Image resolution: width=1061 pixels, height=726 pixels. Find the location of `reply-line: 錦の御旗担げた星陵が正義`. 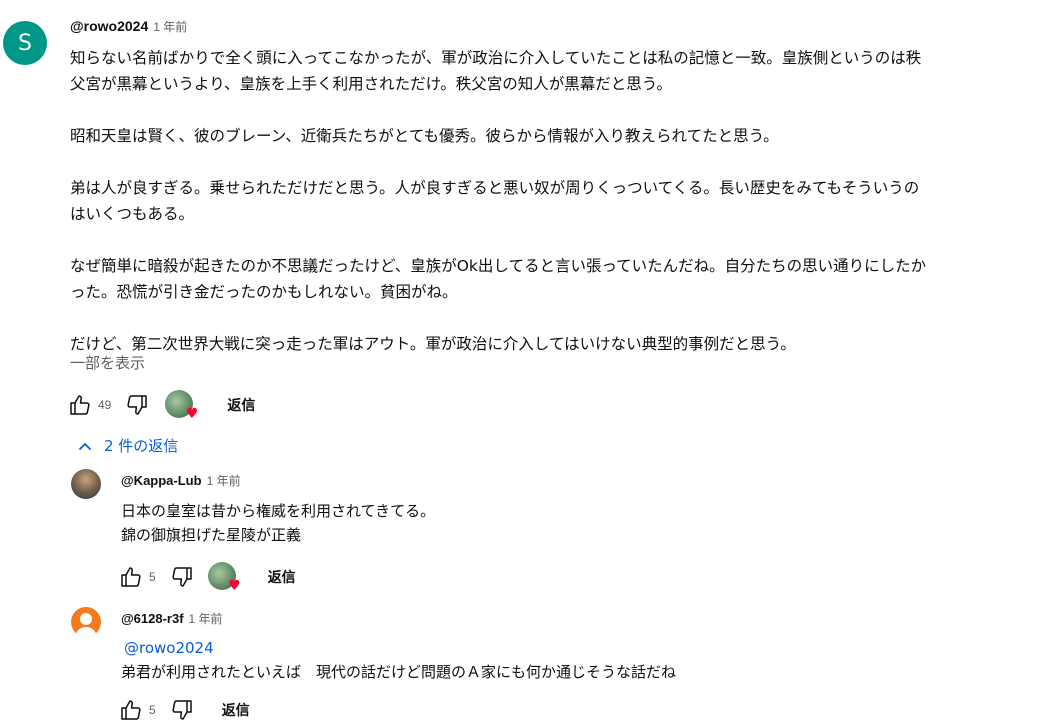

reply-line: 錦の御旗担げた星陵が正義 is located at coordinates (211, 535).